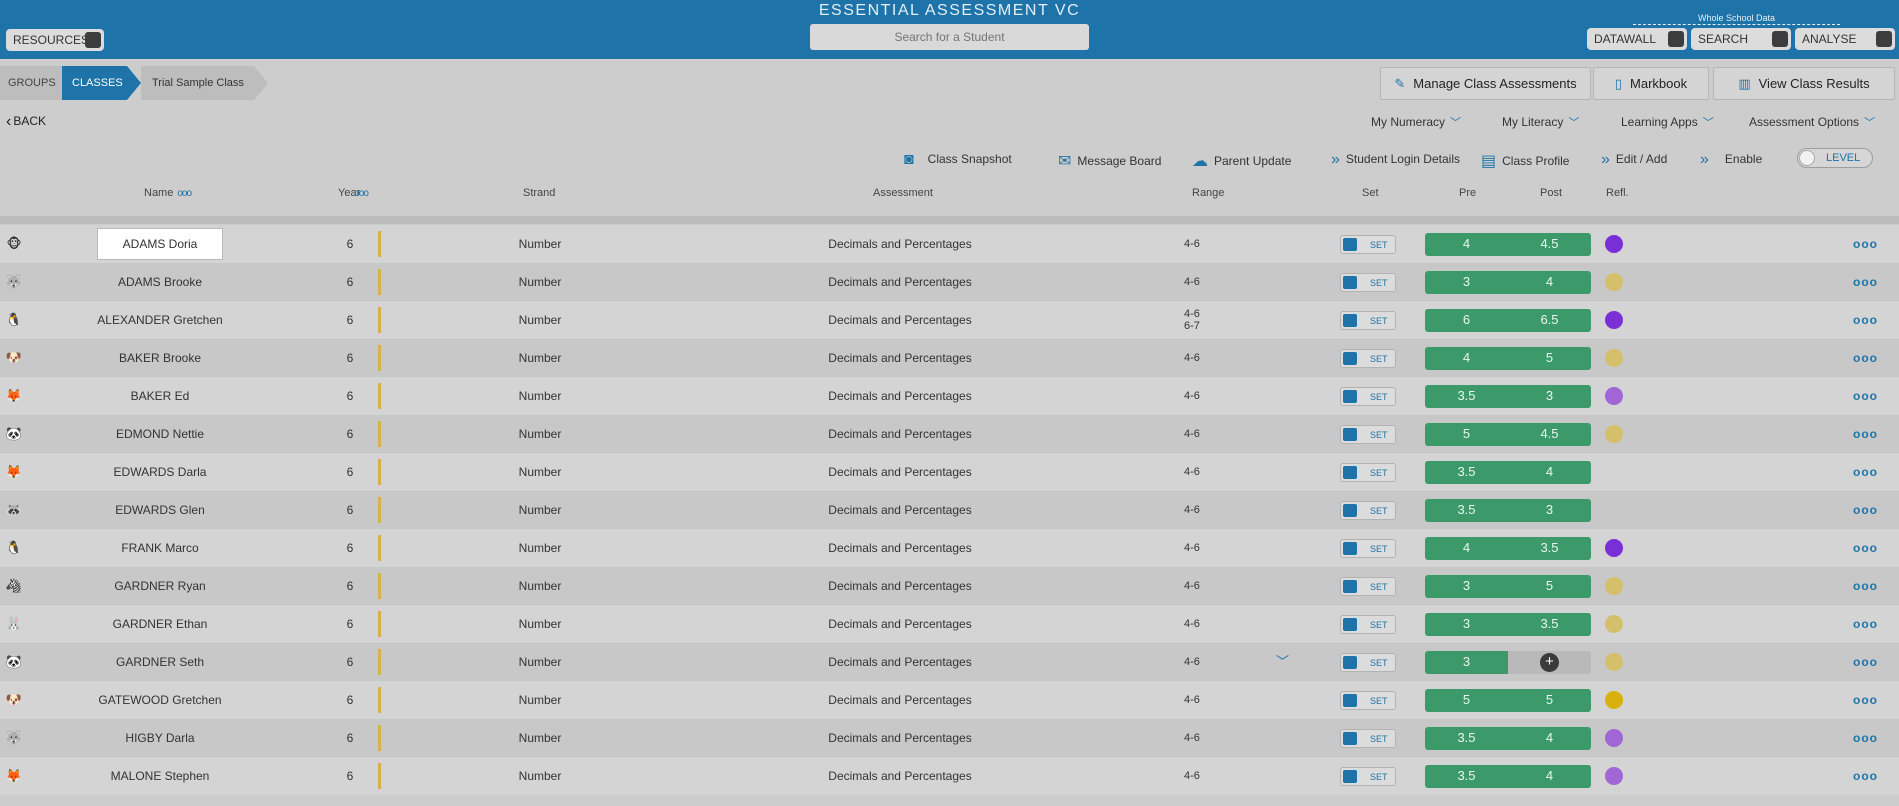  What do you see at coordinates (1241, 160) in the screenshot?
I see `parent-update-button: ☁ Parent Update` at bounding box center [1241, 160].